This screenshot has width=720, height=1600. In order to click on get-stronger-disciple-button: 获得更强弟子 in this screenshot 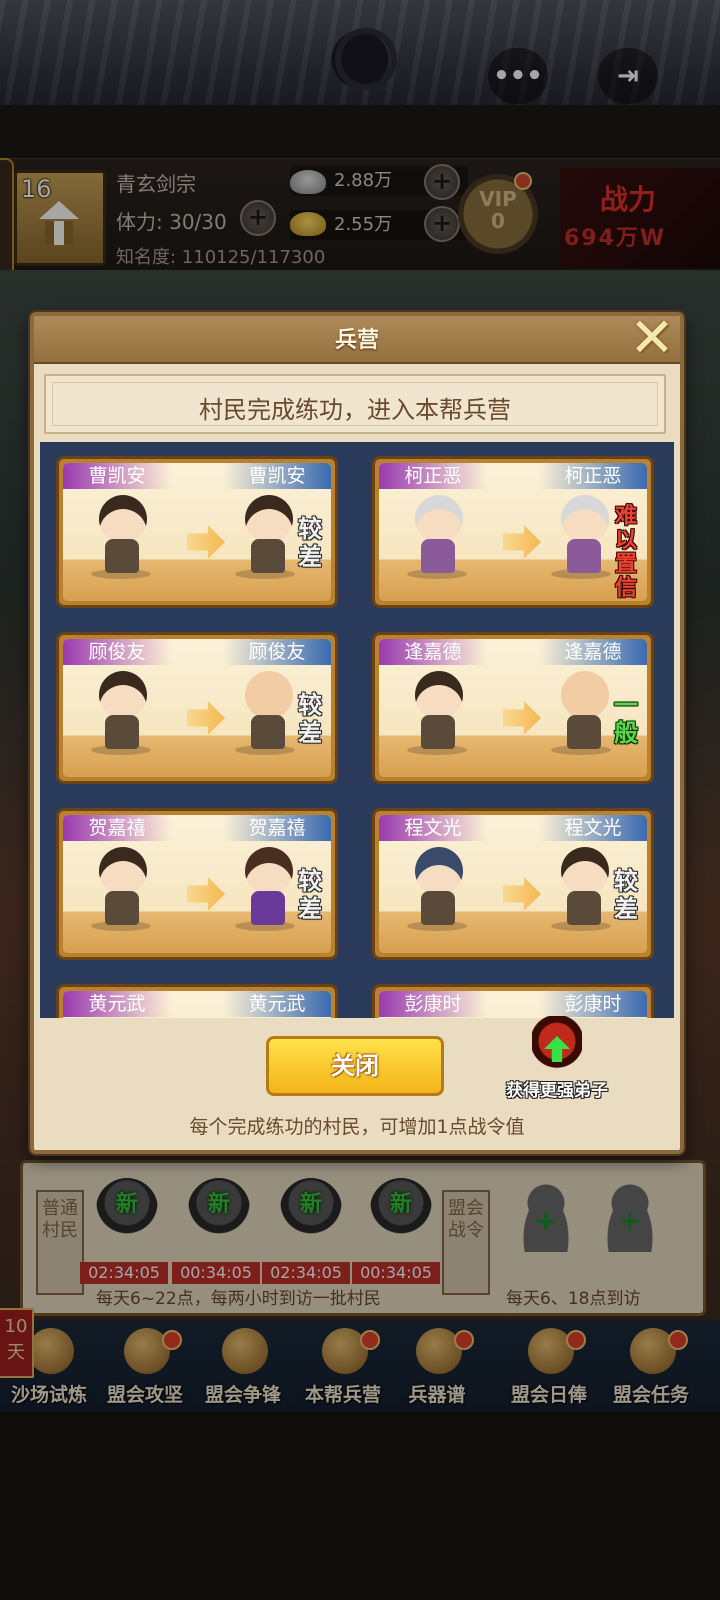, I will do `click(557, 1060)`.